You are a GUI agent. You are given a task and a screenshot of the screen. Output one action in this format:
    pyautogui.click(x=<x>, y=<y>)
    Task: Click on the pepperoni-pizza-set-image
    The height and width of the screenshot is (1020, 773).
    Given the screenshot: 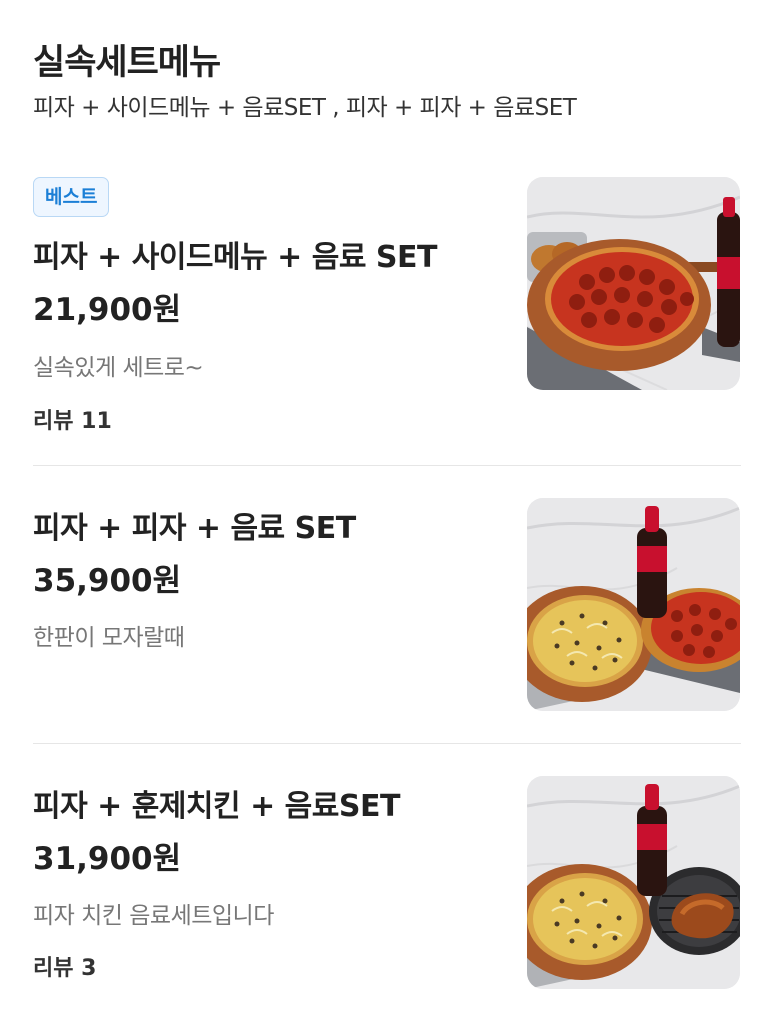 What is the action you would take?
    pyautogui.click(x=633, y=283)
    